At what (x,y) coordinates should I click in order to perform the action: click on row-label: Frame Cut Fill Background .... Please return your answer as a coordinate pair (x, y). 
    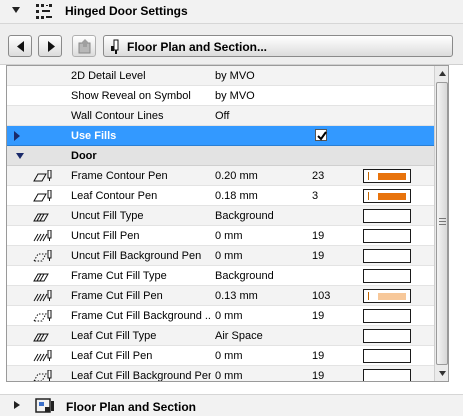
    Looking at the image, I should click on (141, 316).